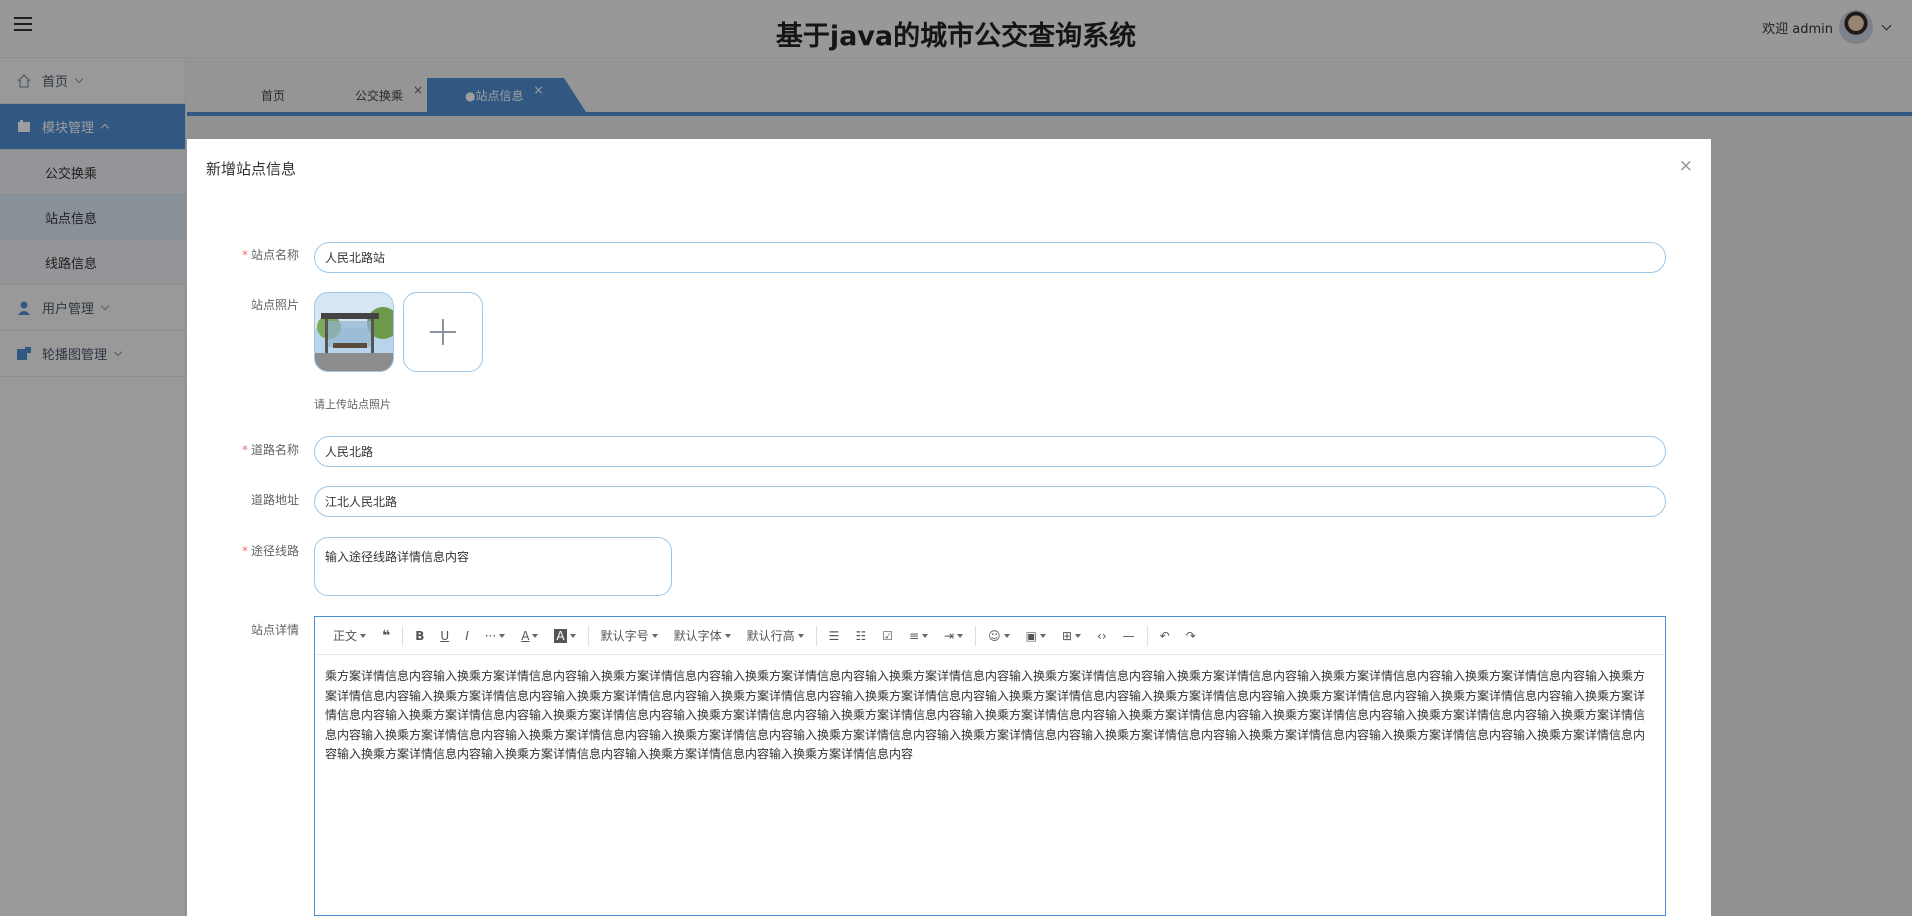 This screenshot has width=1912, height=916. Describe the element at coordinates (564, 635) in the screenshot. I see `background-color-icon: A` at that location.